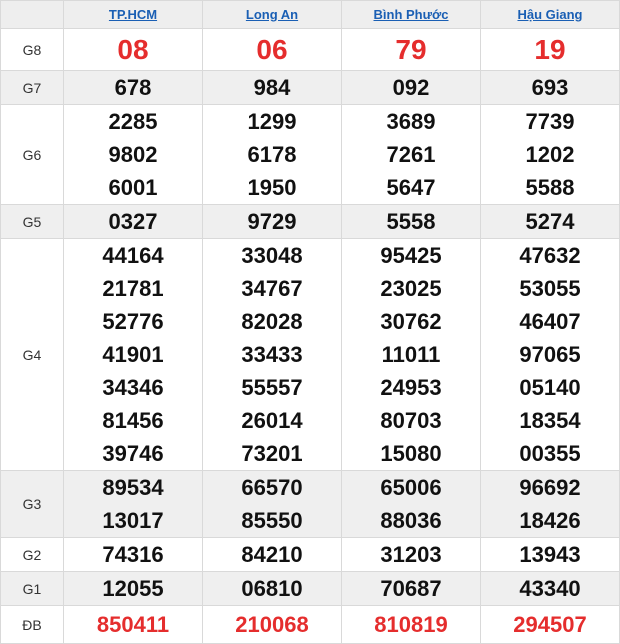 The image size is (620, 644). I want to click on result-number: 24953, so click(411, 387).